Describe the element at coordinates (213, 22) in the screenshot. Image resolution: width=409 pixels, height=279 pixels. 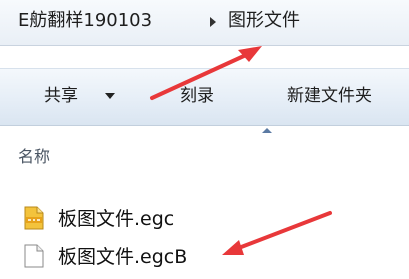
I see `breadcrumb-separator-icon` at that location.